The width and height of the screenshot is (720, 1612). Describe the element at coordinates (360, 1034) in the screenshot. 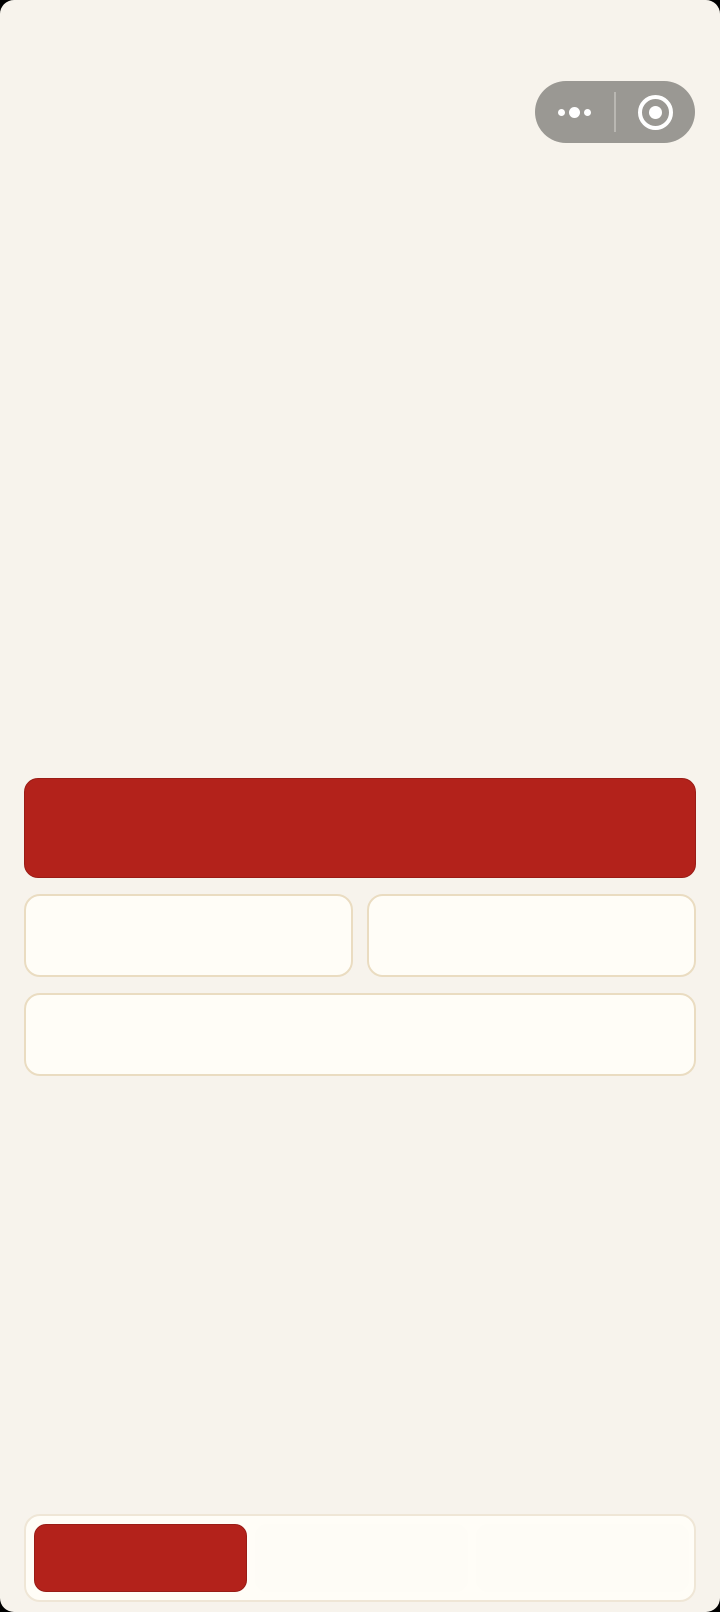

I see `option-card-wide` at that location.